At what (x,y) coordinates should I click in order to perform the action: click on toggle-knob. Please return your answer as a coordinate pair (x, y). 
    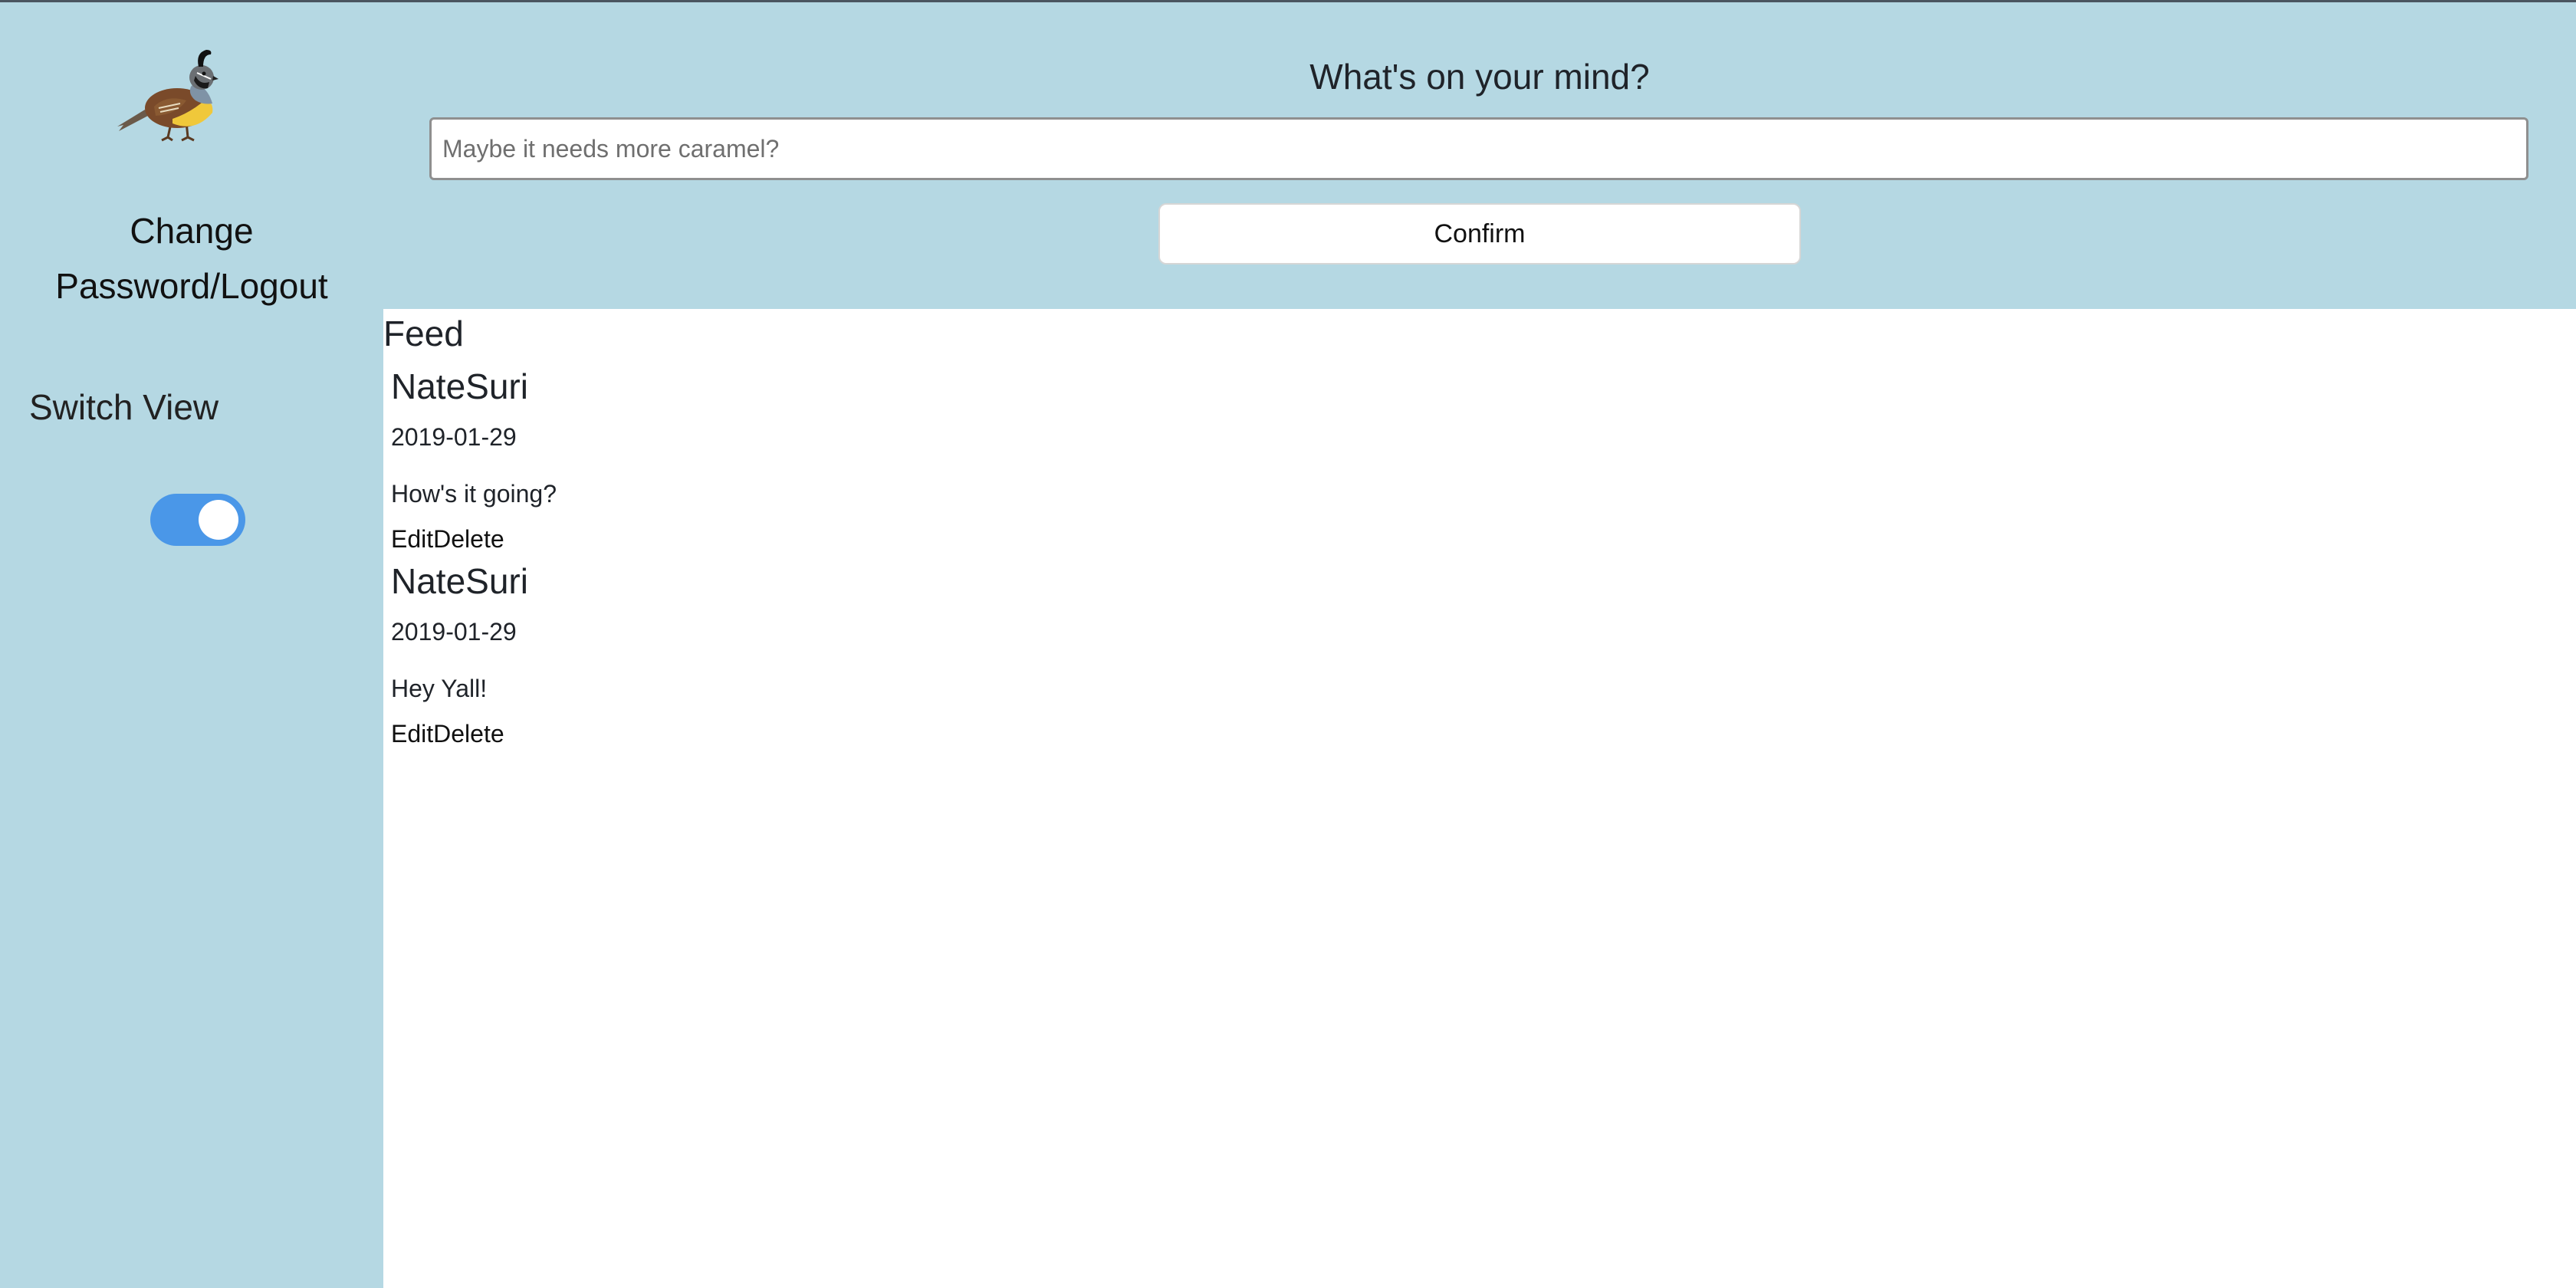
    Looking at the image, I should click on (219, 520).